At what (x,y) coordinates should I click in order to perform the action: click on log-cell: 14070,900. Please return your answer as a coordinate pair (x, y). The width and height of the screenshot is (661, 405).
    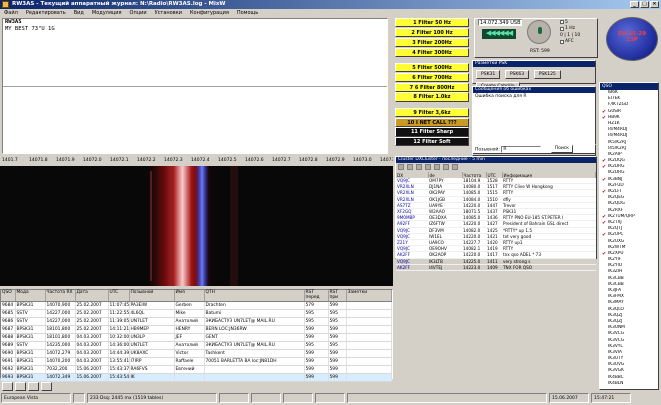
    Looking at the image, I should click on (60, 305).